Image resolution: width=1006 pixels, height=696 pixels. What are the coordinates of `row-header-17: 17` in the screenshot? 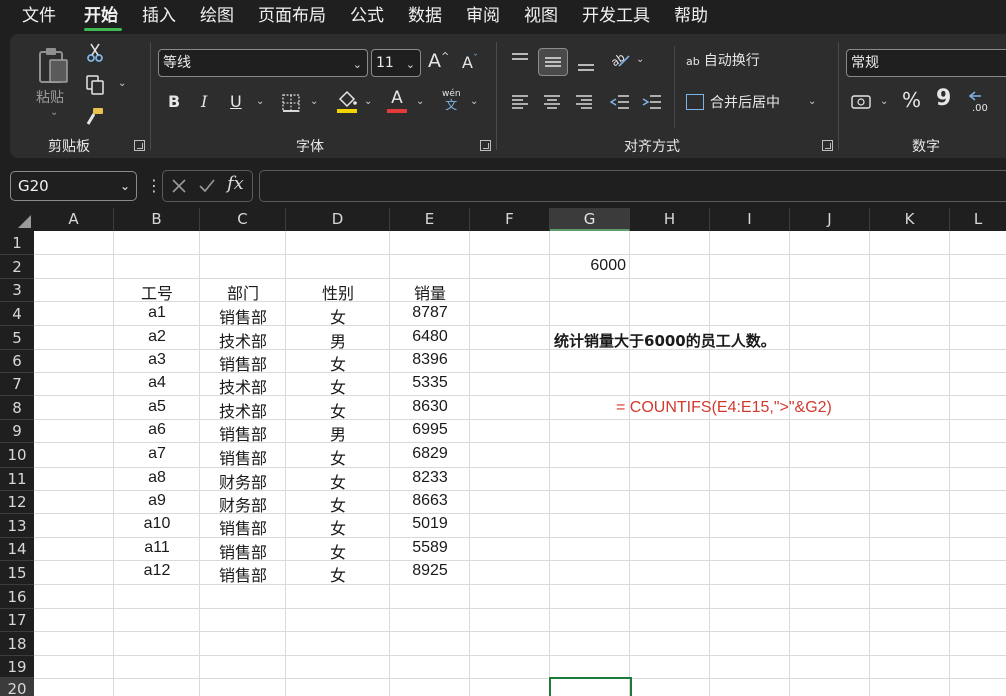 It's located at (17, 620).